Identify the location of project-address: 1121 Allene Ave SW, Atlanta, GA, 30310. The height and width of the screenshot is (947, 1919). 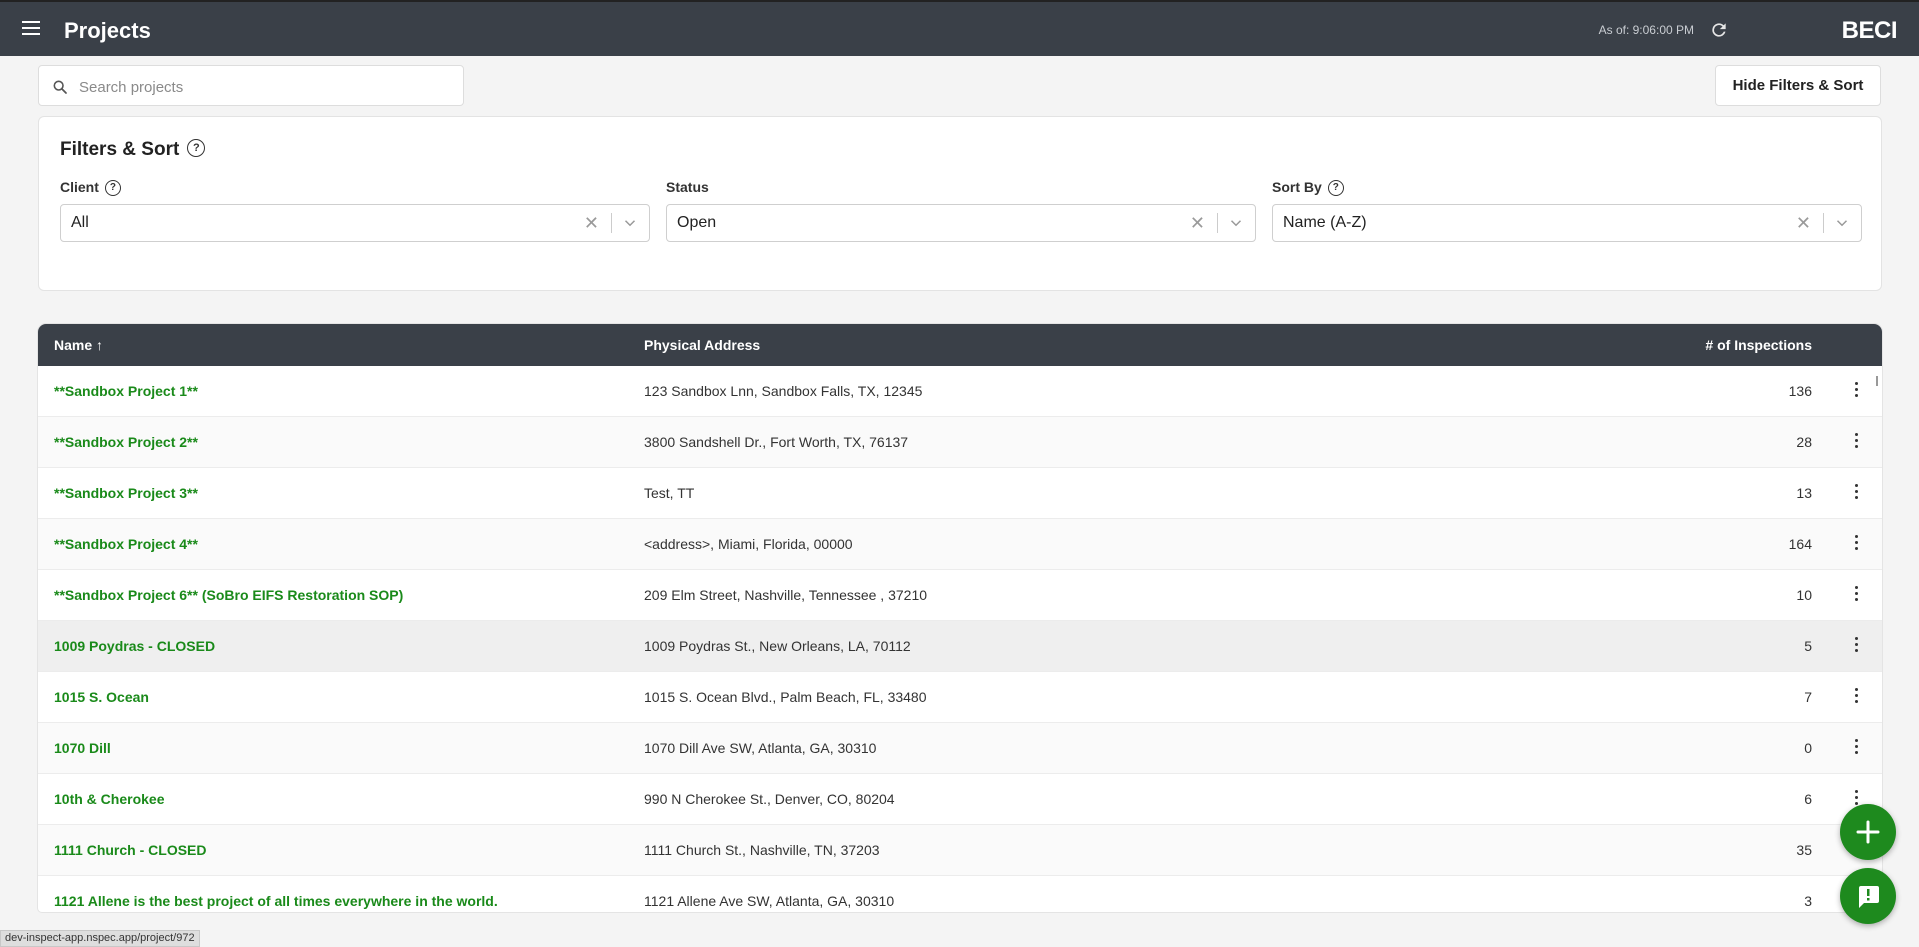
(769, 901).